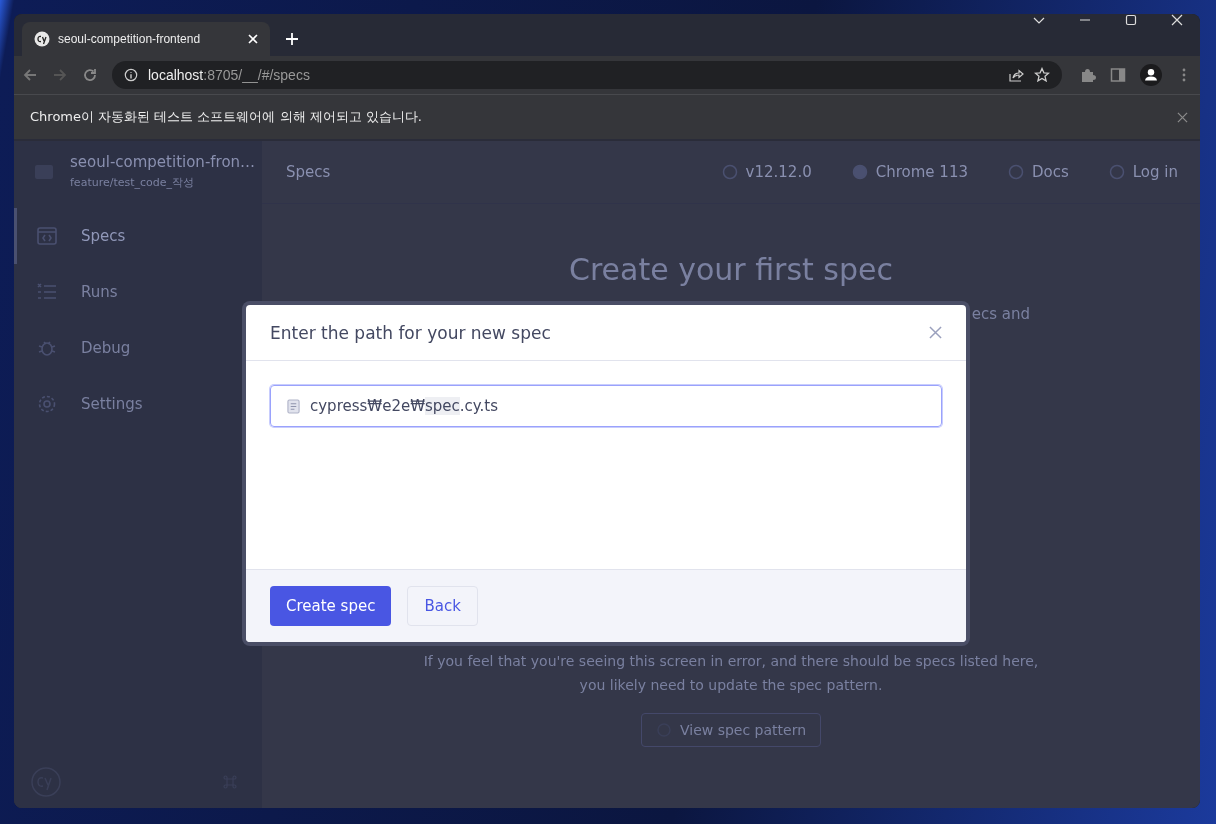  Describe the element at coordinates (1000, 314) in the screenshot. I see `description-text: ecs and` at that location.